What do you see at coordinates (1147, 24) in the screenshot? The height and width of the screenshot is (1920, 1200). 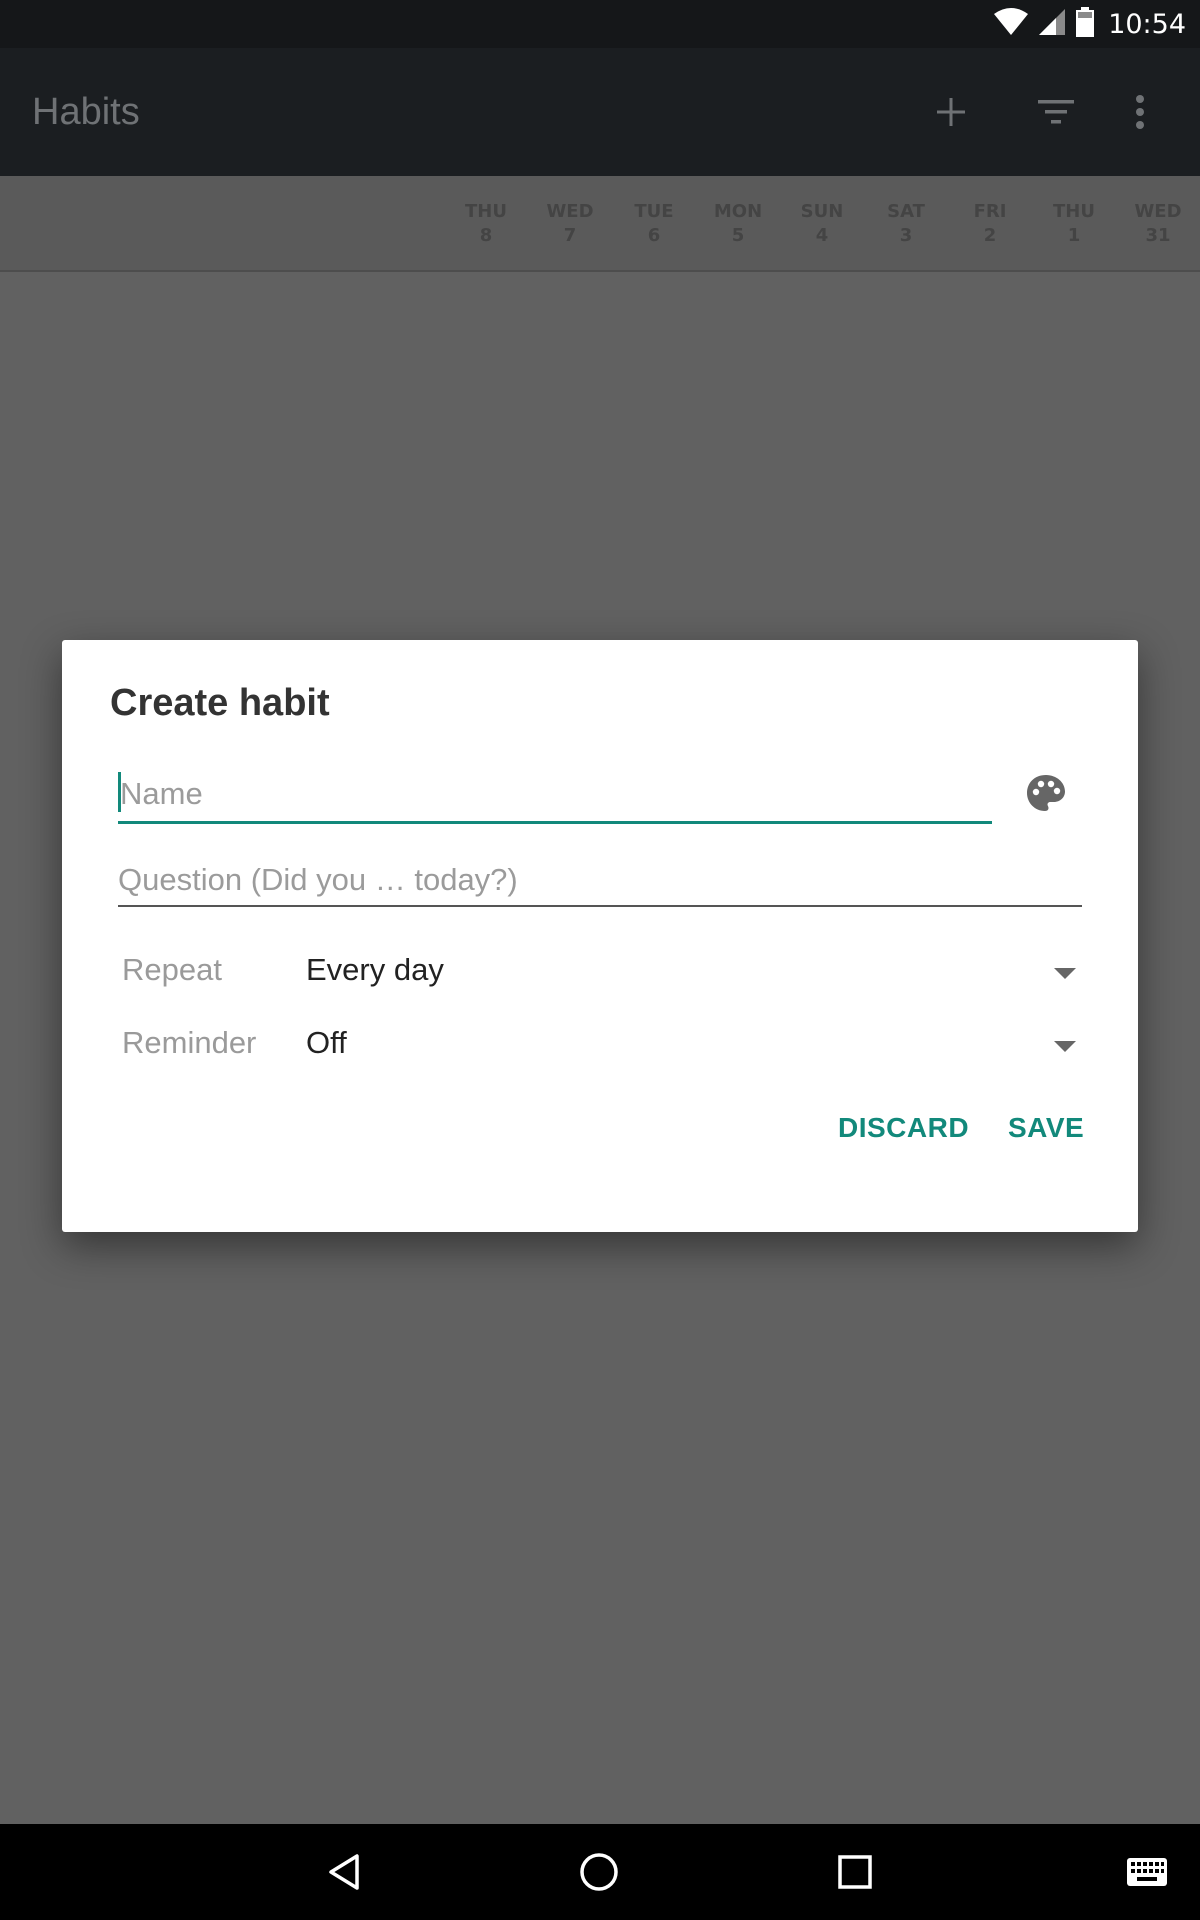 I see `status-time: 10:54` at bounding box center [1147, 24].